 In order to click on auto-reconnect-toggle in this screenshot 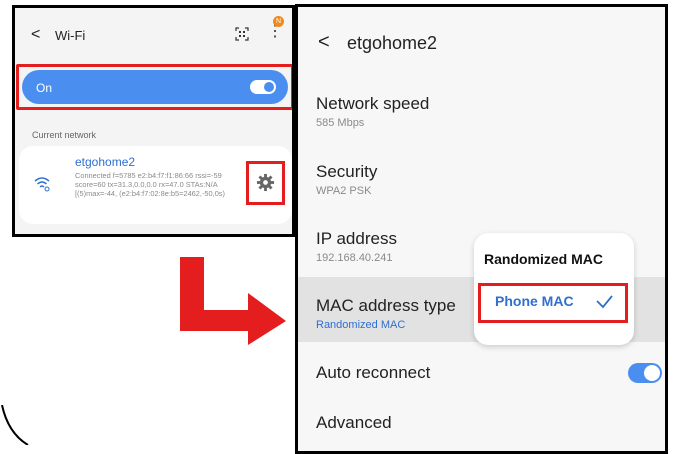, I will do `click(645, 373)`.